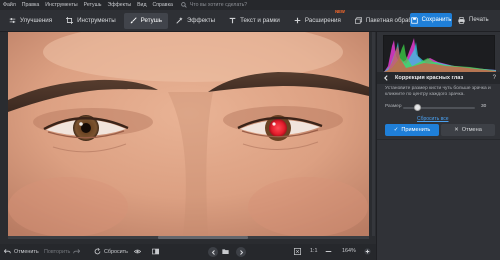  I want to click on apply-button: ✓ Применить, so click(412, 130).